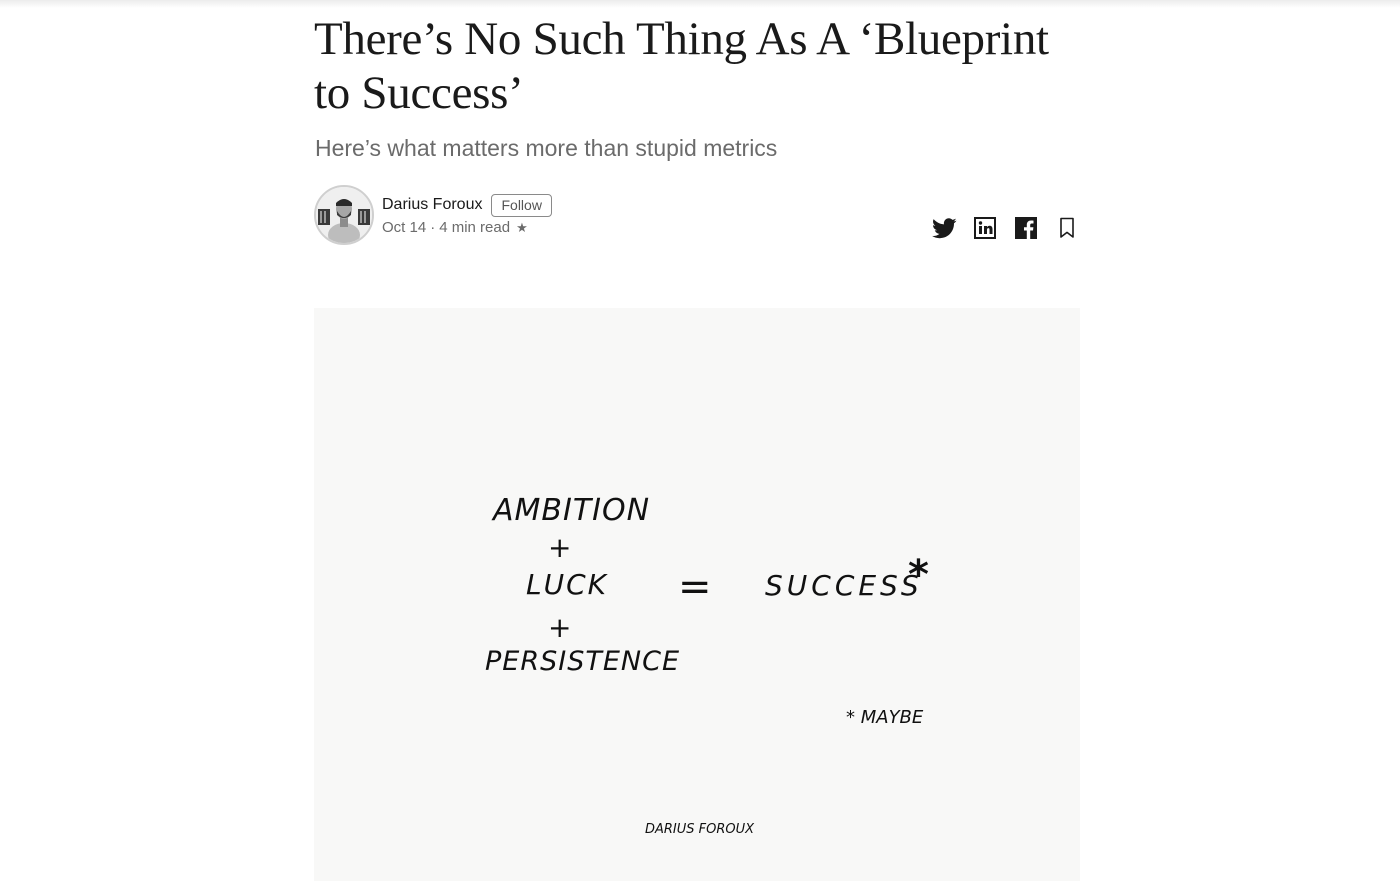 This screenshot has width=1400, height=881. What do you see at coordinates (475, 227) in the screenshot?
I see `read-time: 4 min read` at bounding box center [475, 227].